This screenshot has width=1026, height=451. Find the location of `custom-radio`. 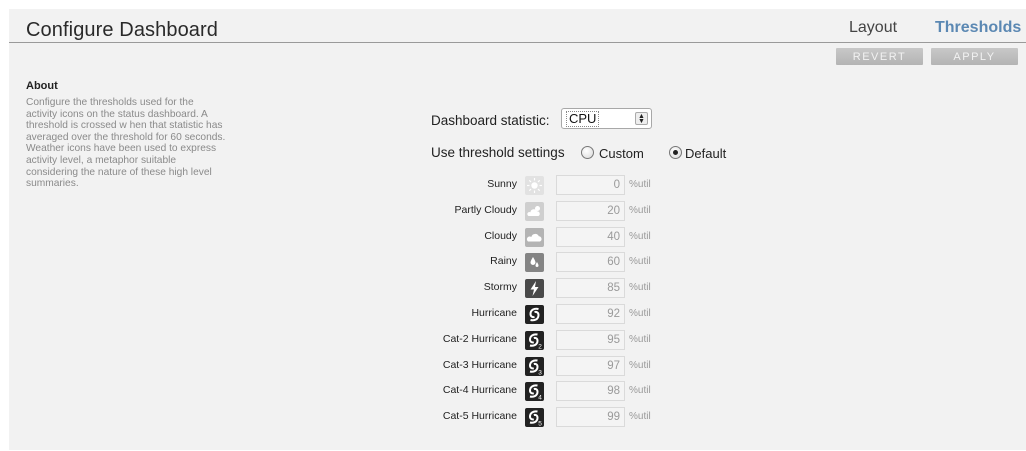

custom-radio is located at coordinates (587, 152).